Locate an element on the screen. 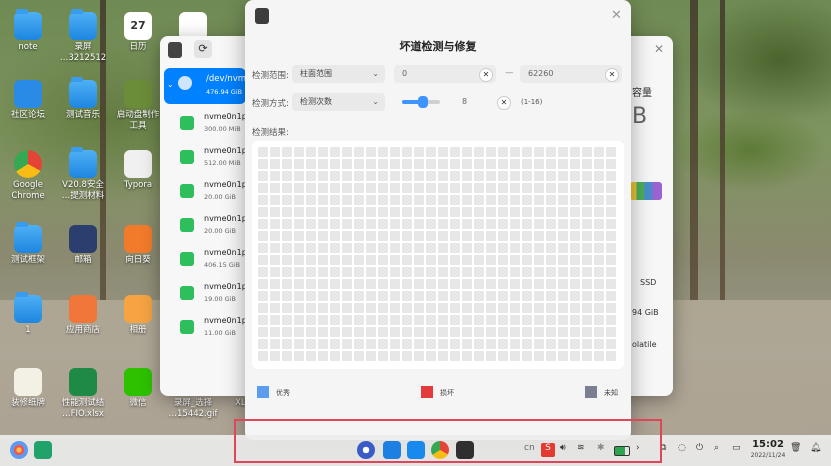 This screenshot has height=466, width=831. trash-icon: 🗑︎ is located at coordinates (795, 448).